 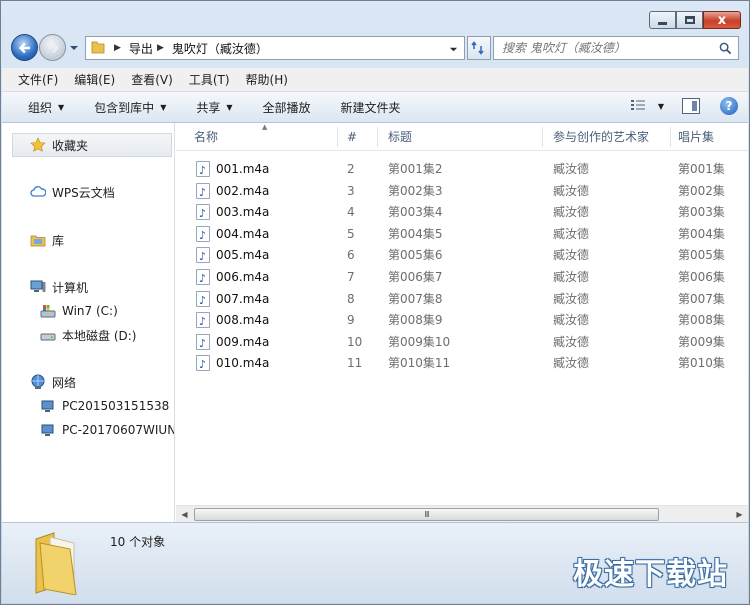 I want to click on file-name-cell: 001.m4a, so click(x=266, y=169).